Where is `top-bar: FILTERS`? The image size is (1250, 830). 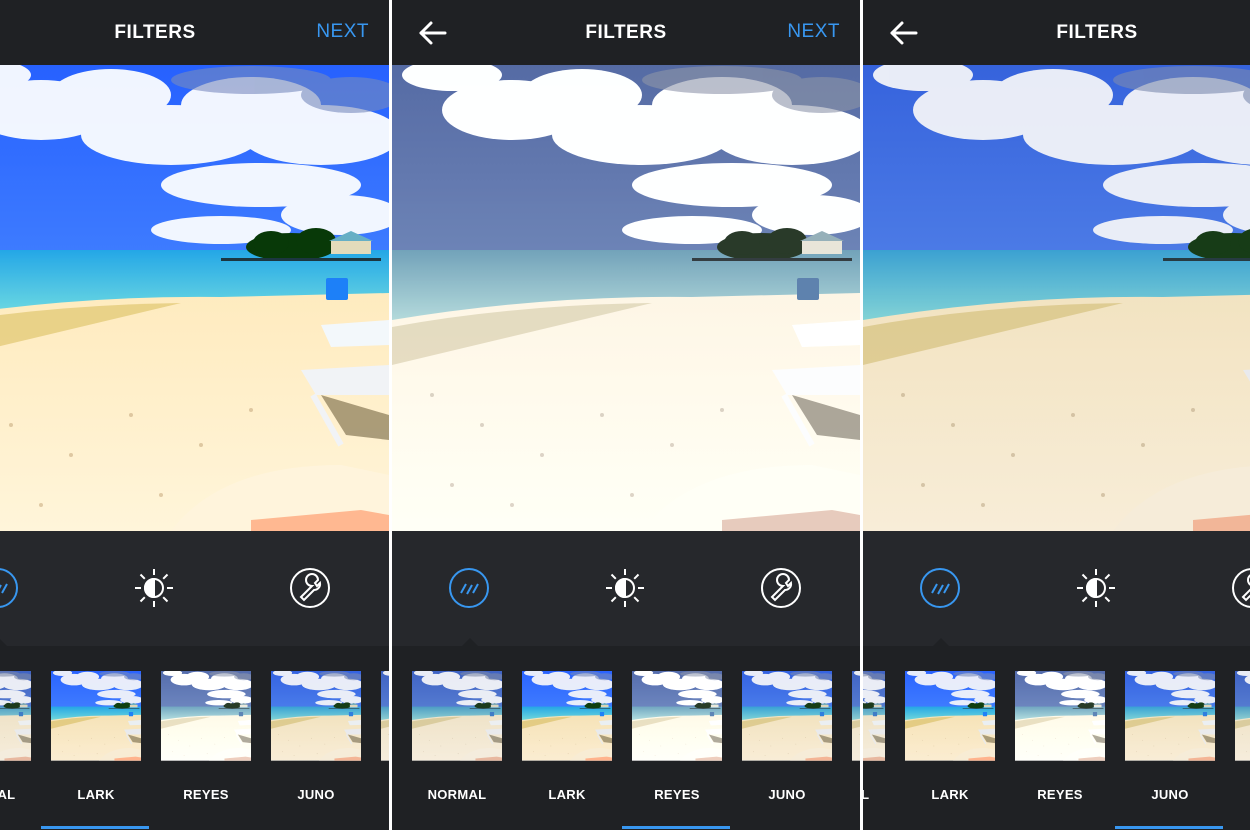 top-bar: FILTERS is located at coordinates (1056, 32).